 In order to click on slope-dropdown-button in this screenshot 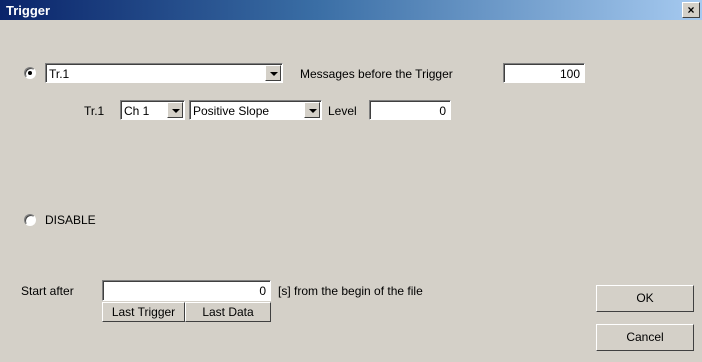, I will do `click(312, 110)`.